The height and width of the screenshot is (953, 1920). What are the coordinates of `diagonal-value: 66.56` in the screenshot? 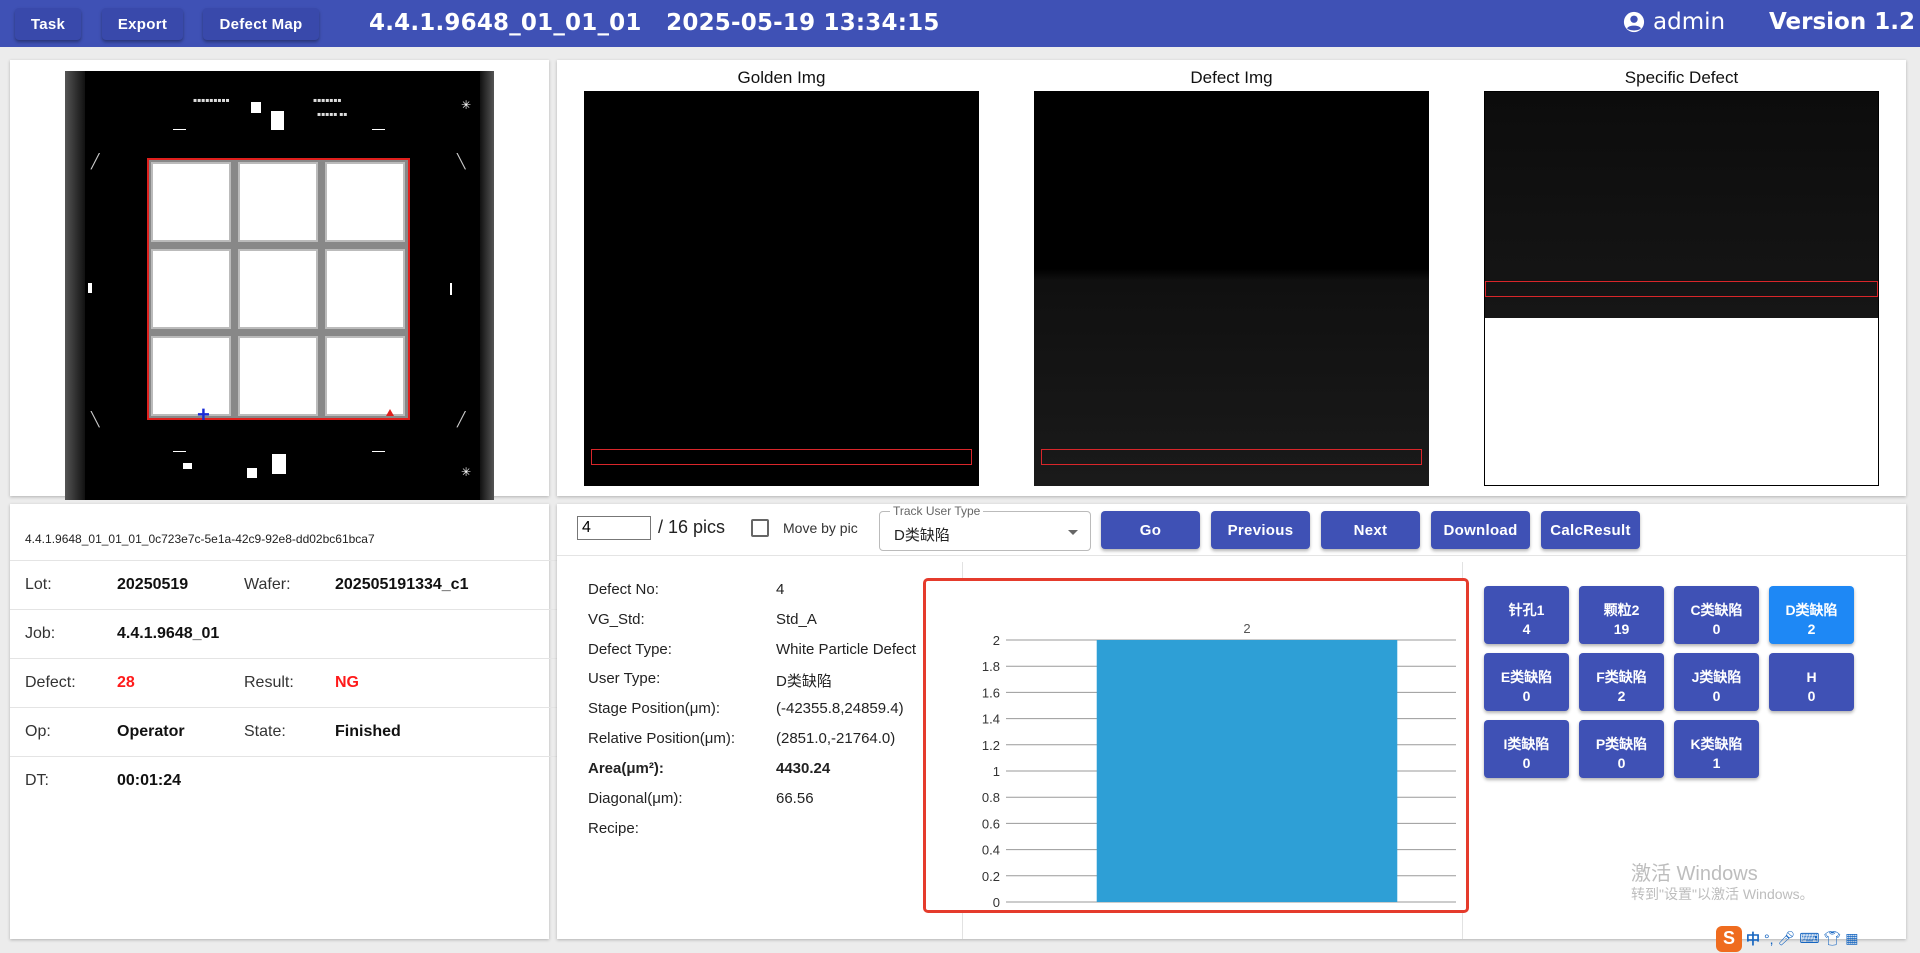 It's located at (795, 798).